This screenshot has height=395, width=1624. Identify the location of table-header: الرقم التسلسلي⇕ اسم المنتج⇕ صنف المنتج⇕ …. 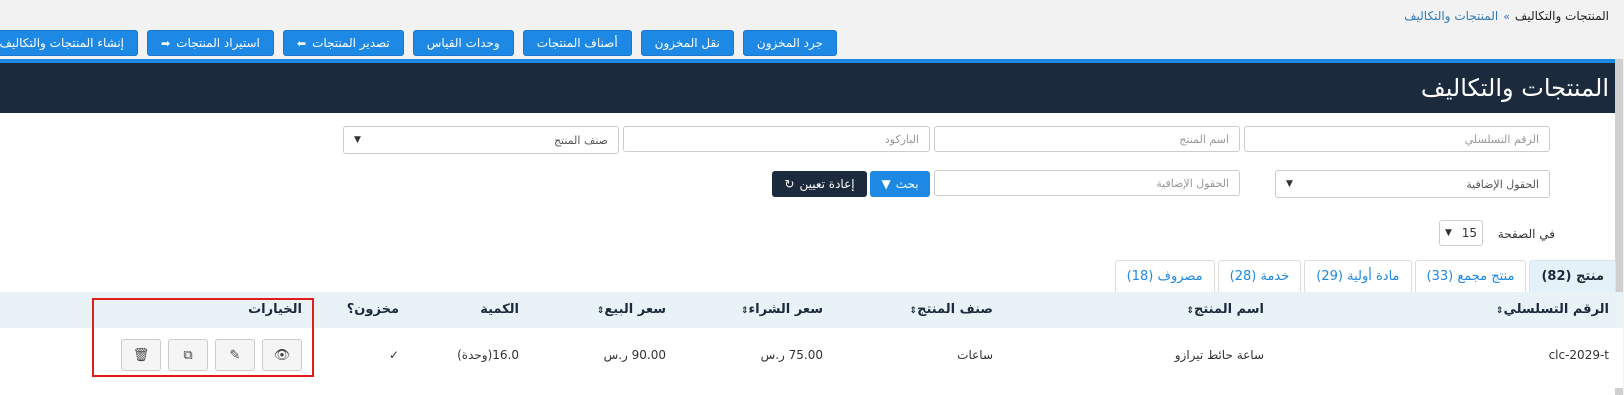
(812, 310).